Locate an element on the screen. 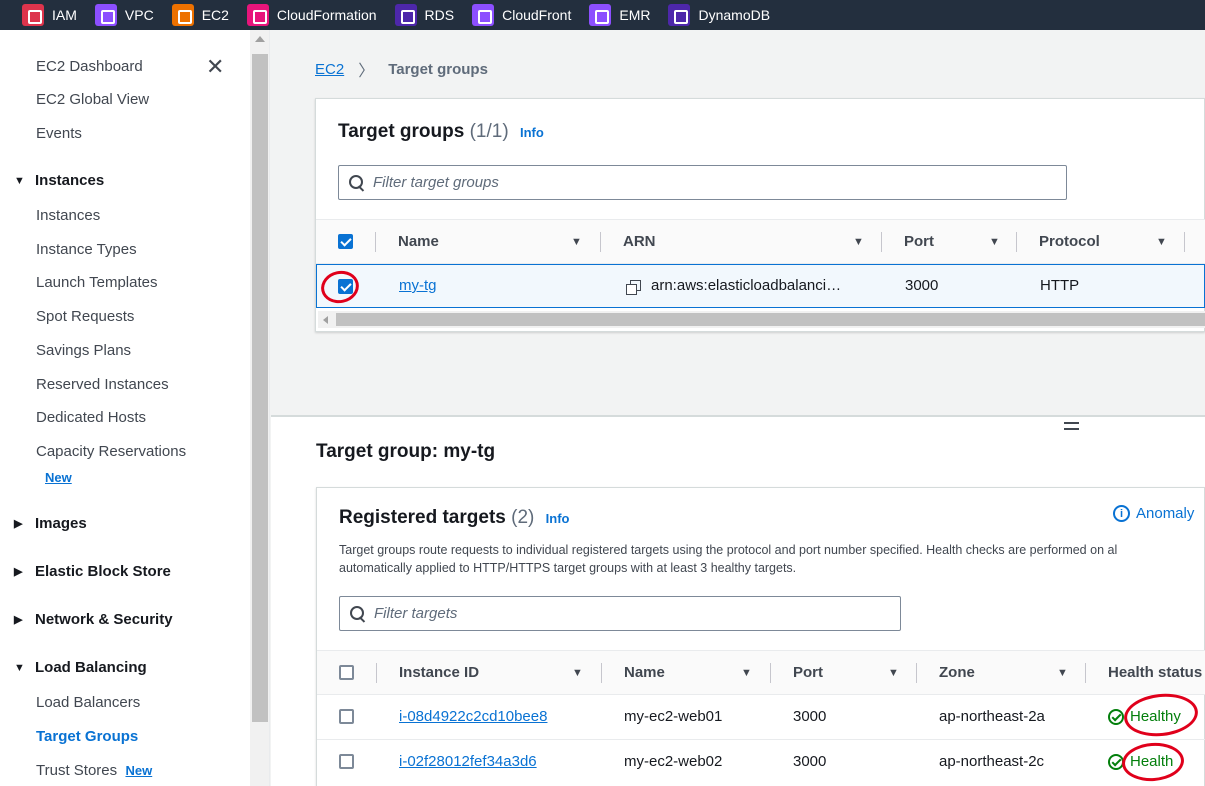 The image size is (1205, 786). column-header-protocol: Protocol is located at coordinates (1069, 241).